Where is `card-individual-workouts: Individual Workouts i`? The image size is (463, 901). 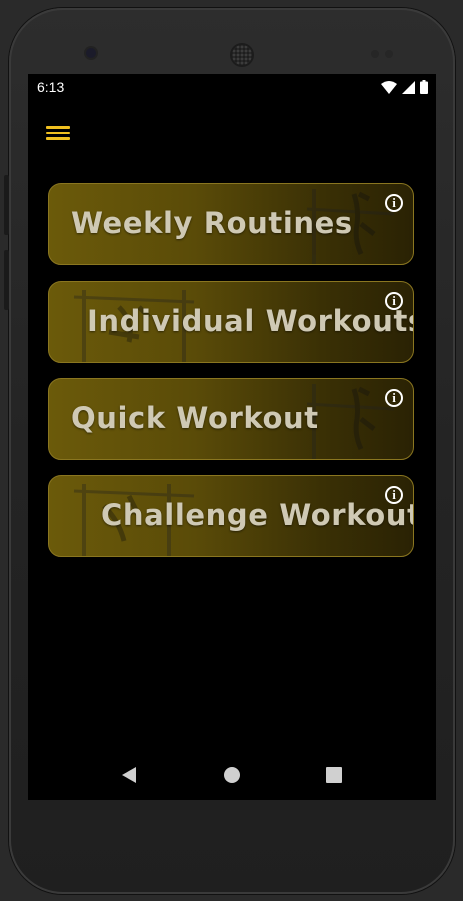
card-individual-workouts: Individual Workouts i is located at coordinates (231, 322).